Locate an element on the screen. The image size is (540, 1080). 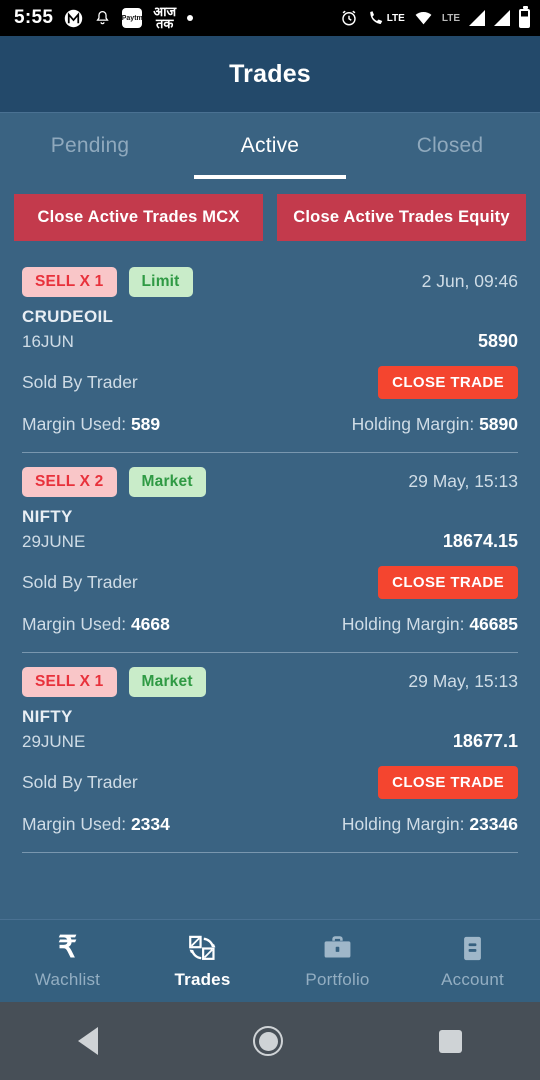
bottom-navigation: ₹ Wachlist Trades Portfolio Account is located at coordinates (270, 960).